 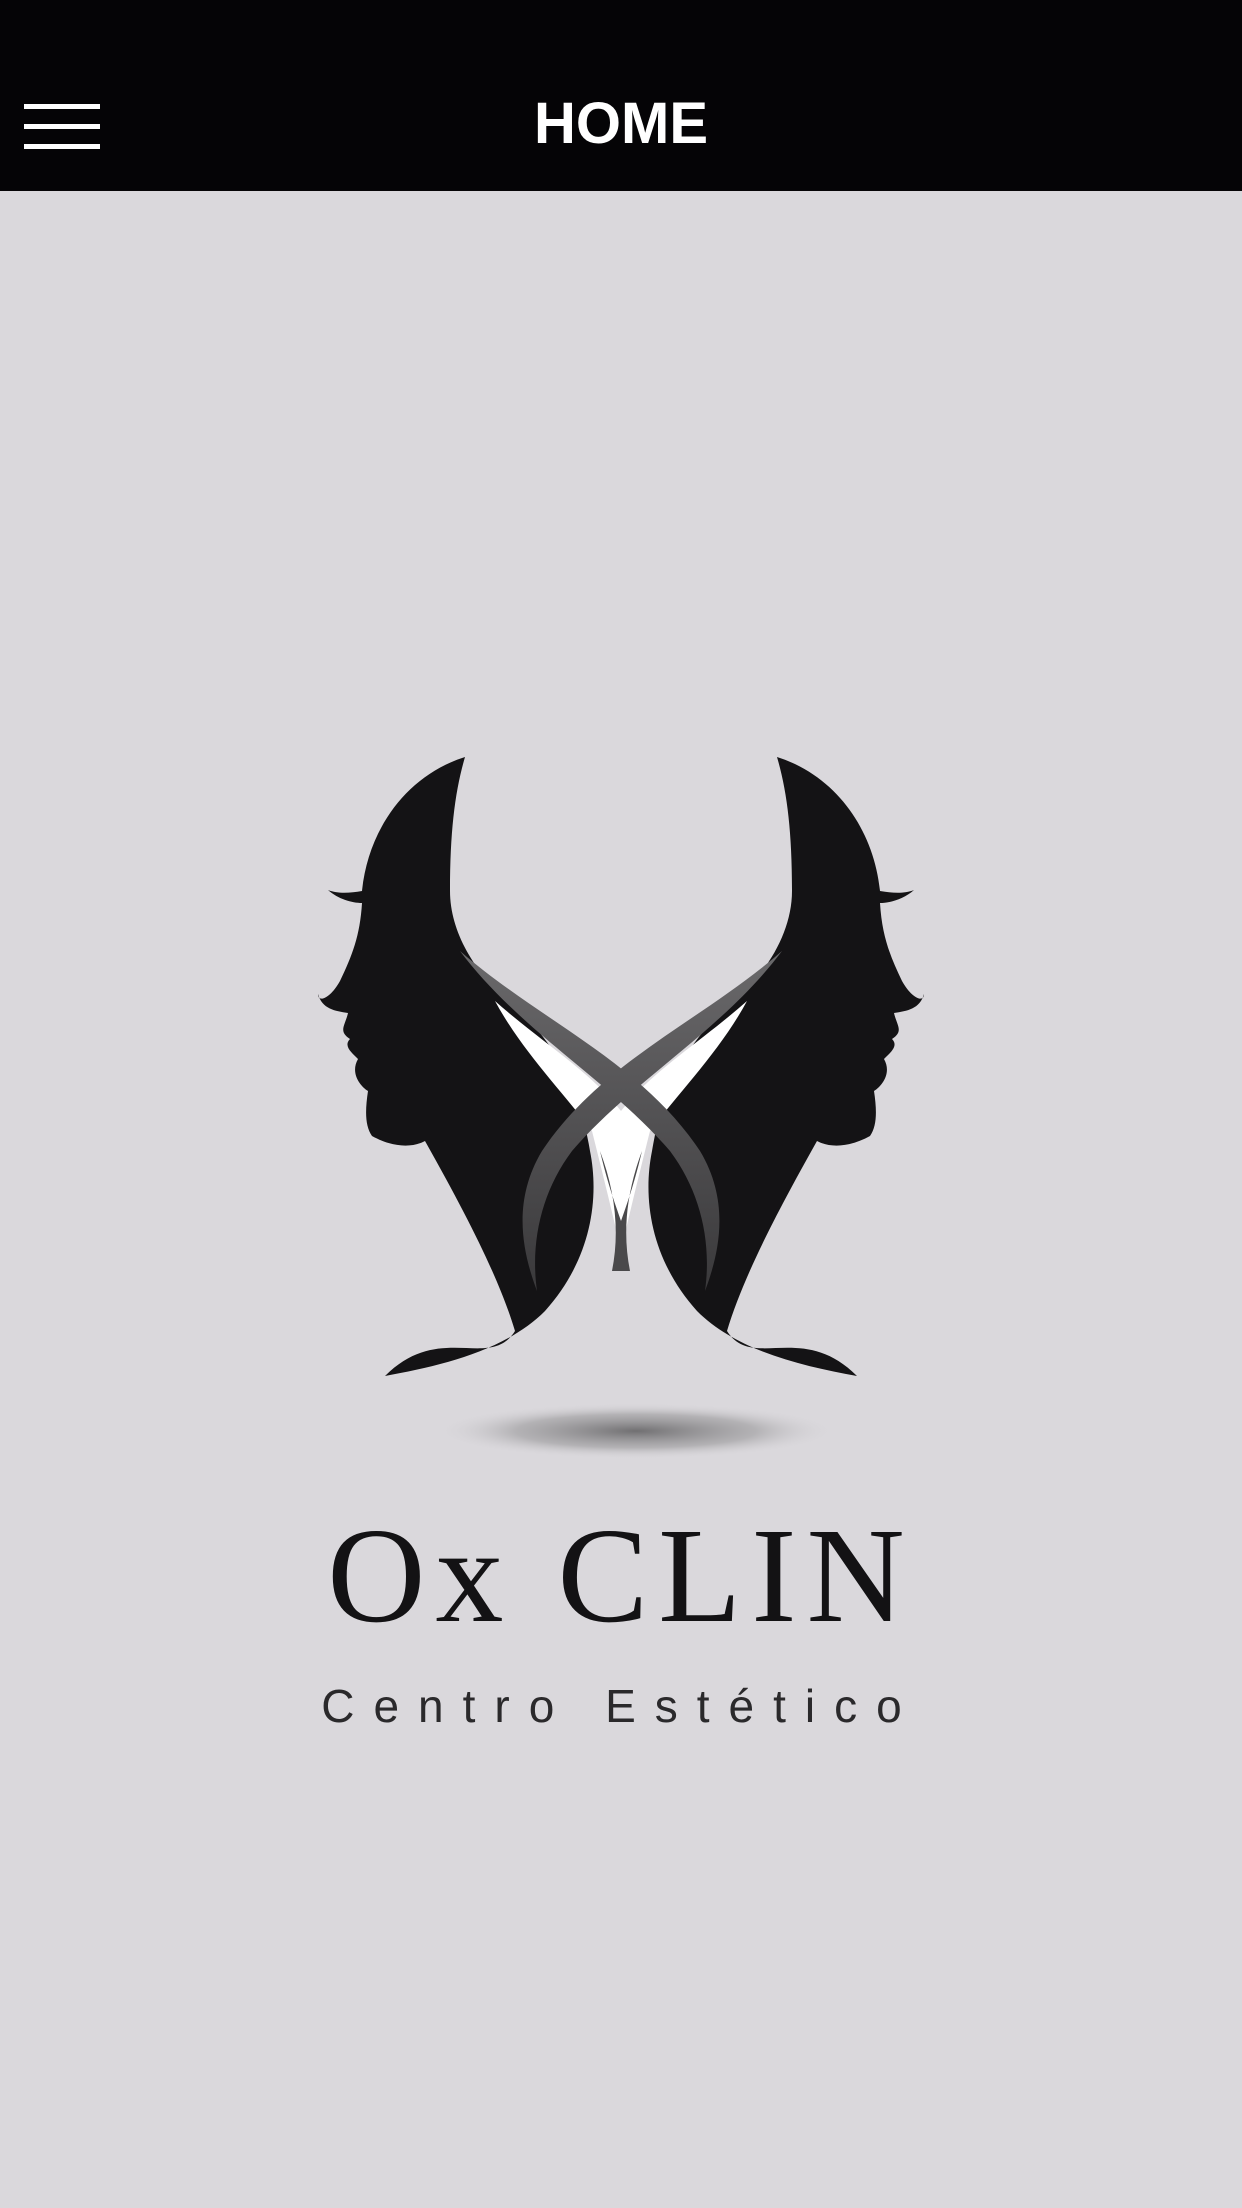 I want to click on page-title: HOME, so click(x=621, y=123).